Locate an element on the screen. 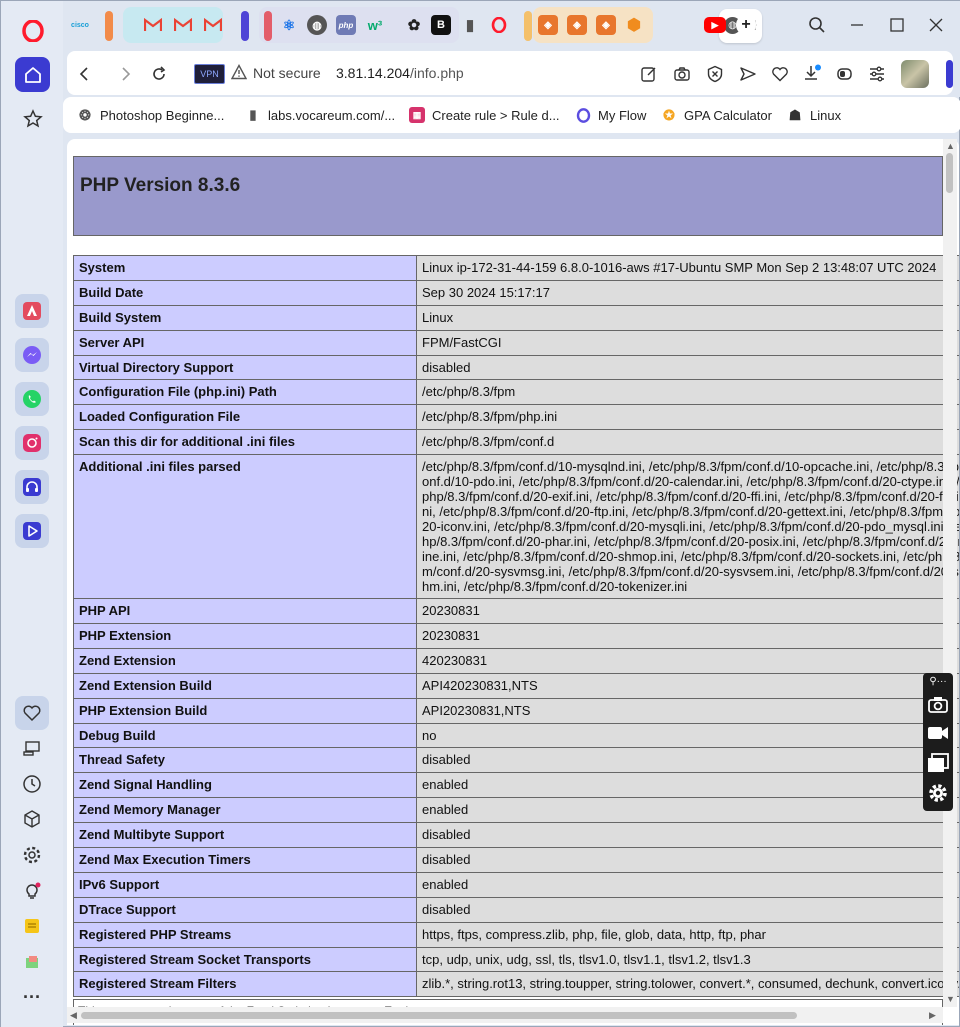 The height and width of the screenshot is (1027, 960). scroll-up-icon: ▲ is located at coordinates (950, 146).